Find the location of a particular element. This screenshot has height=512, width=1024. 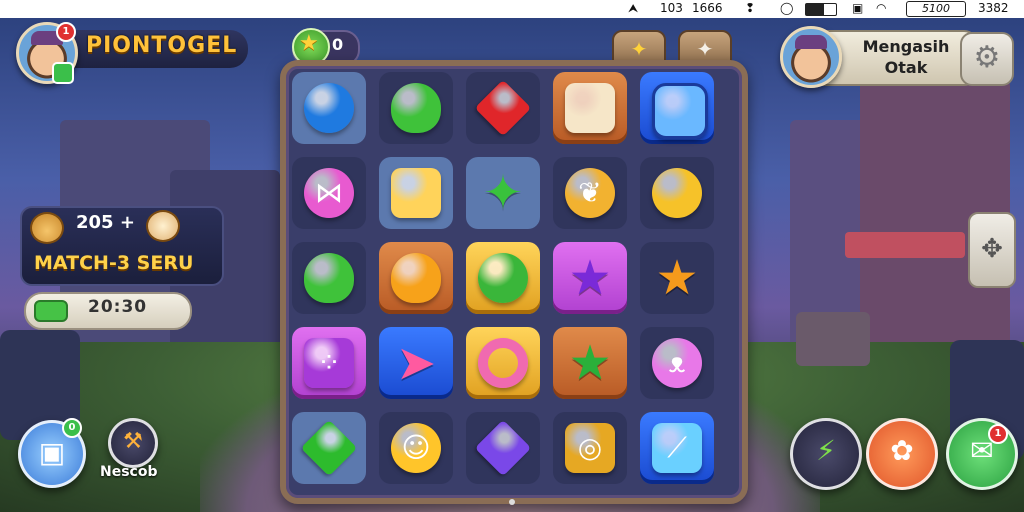

pink-cat-icon: ᴥ is located at coordinates (677, 363).